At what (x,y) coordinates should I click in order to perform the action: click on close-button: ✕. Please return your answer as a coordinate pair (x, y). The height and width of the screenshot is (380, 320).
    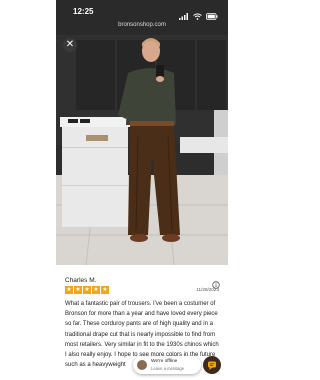
    Looking at the image, I should click on (70, 45).